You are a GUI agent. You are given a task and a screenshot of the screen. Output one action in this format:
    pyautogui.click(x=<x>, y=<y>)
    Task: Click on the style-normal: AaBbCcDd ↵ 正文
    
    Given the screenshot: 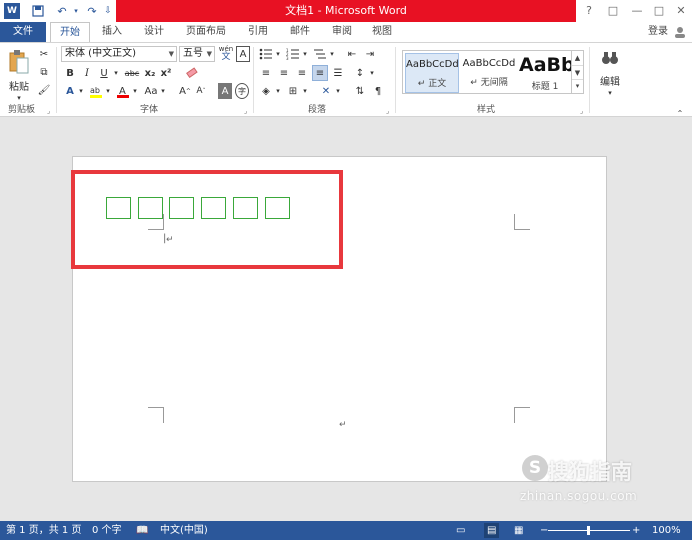 What is the action you would take?
    pyautogui.click(x=432, y=73)
    